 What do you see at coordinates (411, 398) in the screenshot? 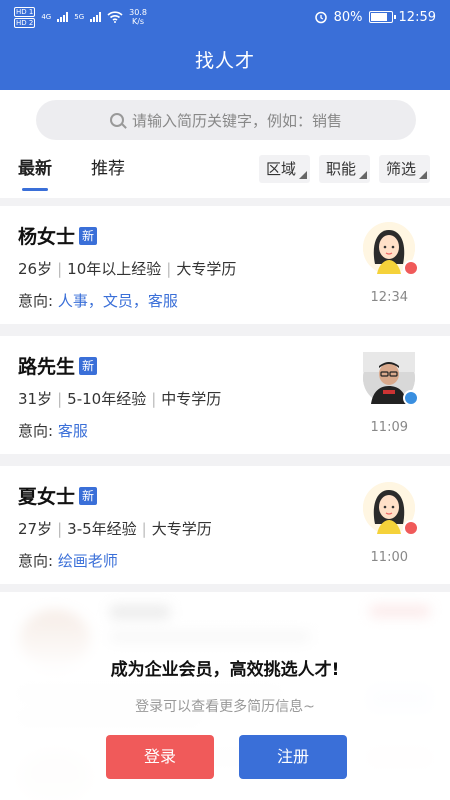
I see `gender-male-icon` at bounding box center [411, 398].